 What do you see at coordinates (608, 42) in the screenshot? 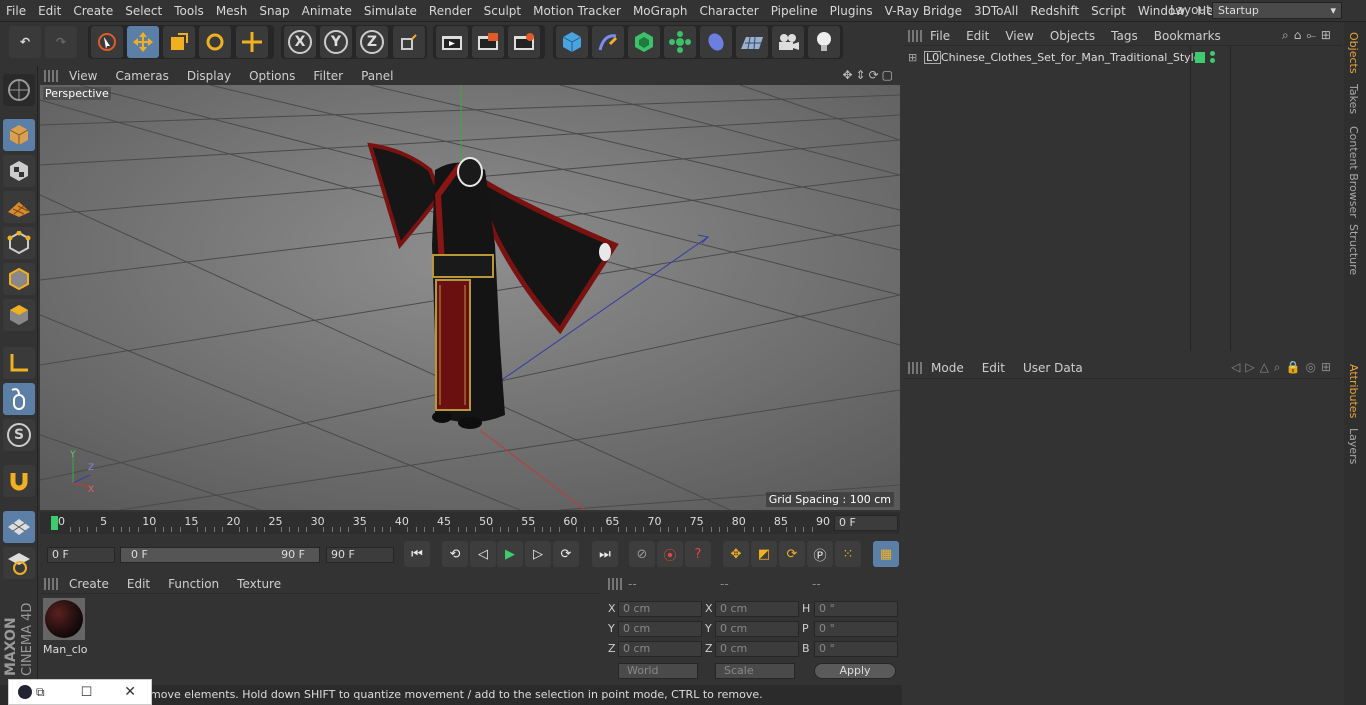
I see `pen-spline-icon` at bounding box center [608, 42].